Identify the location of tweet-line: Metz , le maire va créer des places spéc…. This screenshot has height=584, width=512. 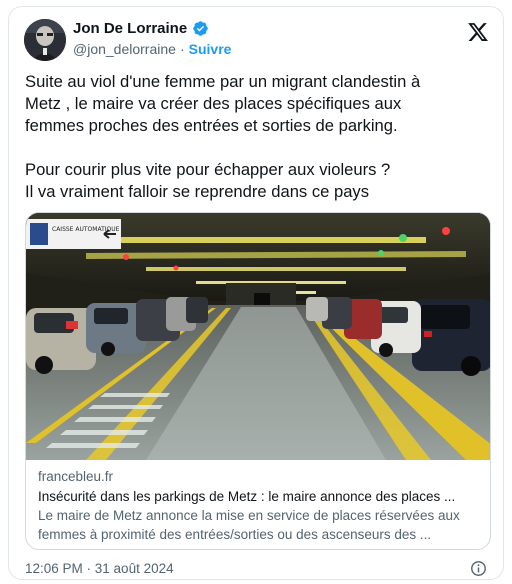
(213, 103).